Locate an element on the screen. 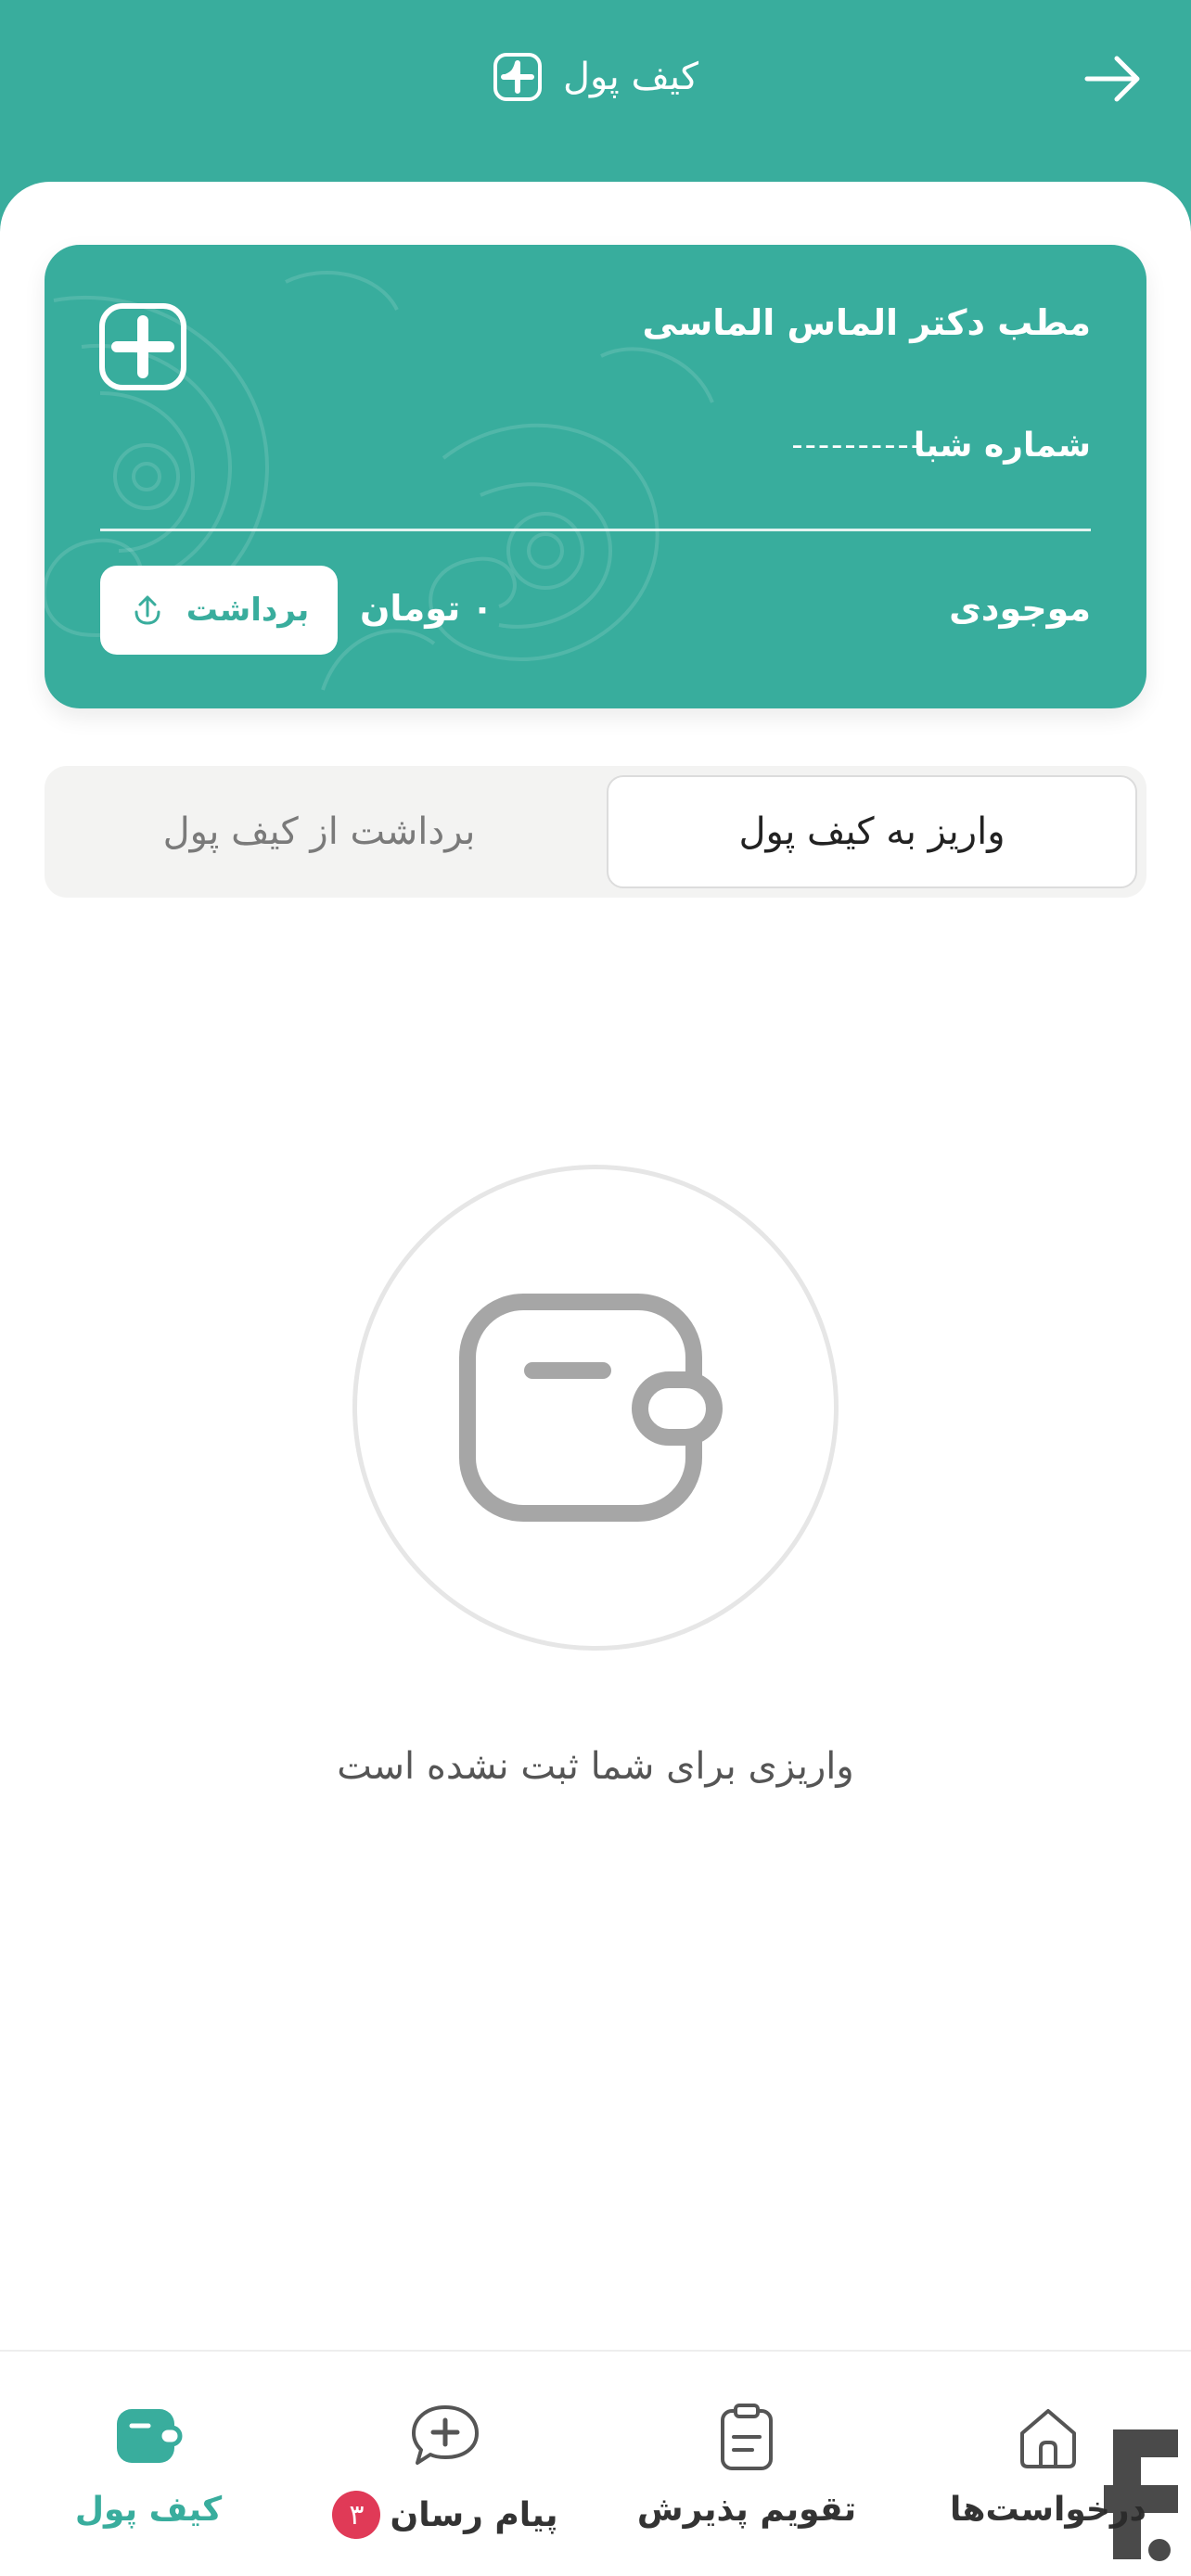  withdraw-button: برداشت is located at coordinates (219, 610).